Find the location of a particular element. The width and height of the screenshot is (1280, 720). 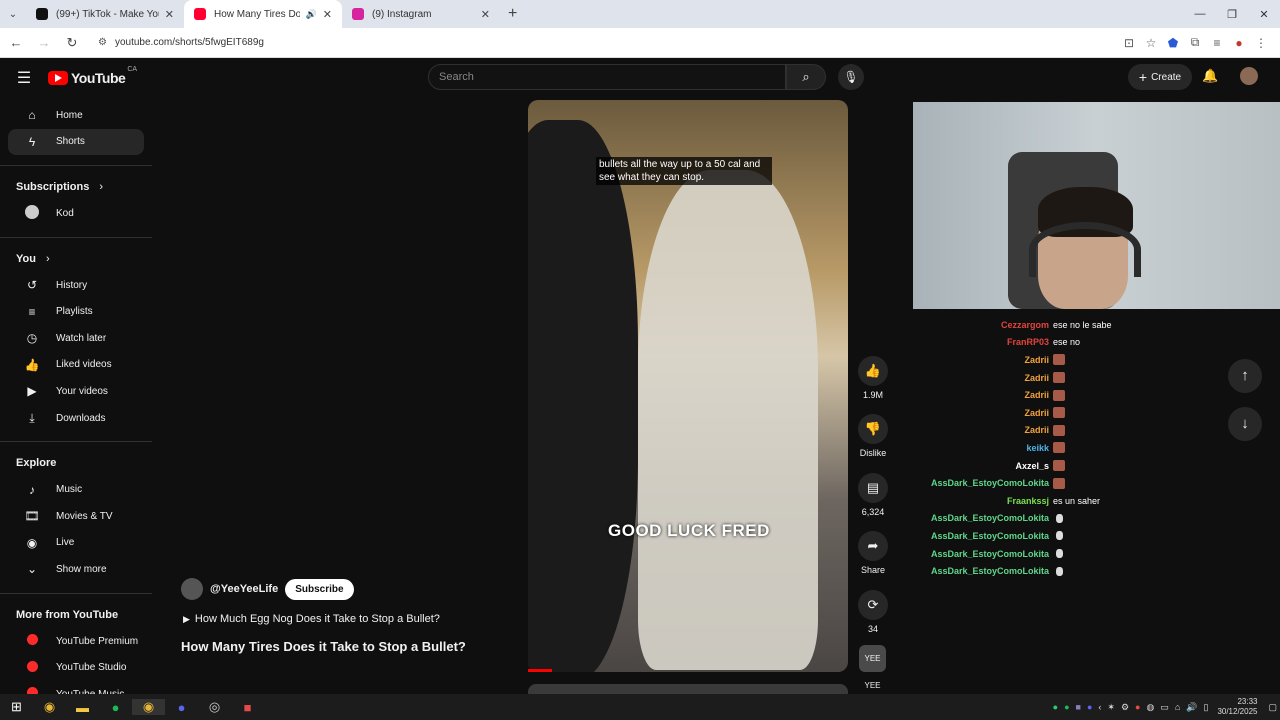

install-app-icon: ⊡ is located at coordinates (1129, 43).